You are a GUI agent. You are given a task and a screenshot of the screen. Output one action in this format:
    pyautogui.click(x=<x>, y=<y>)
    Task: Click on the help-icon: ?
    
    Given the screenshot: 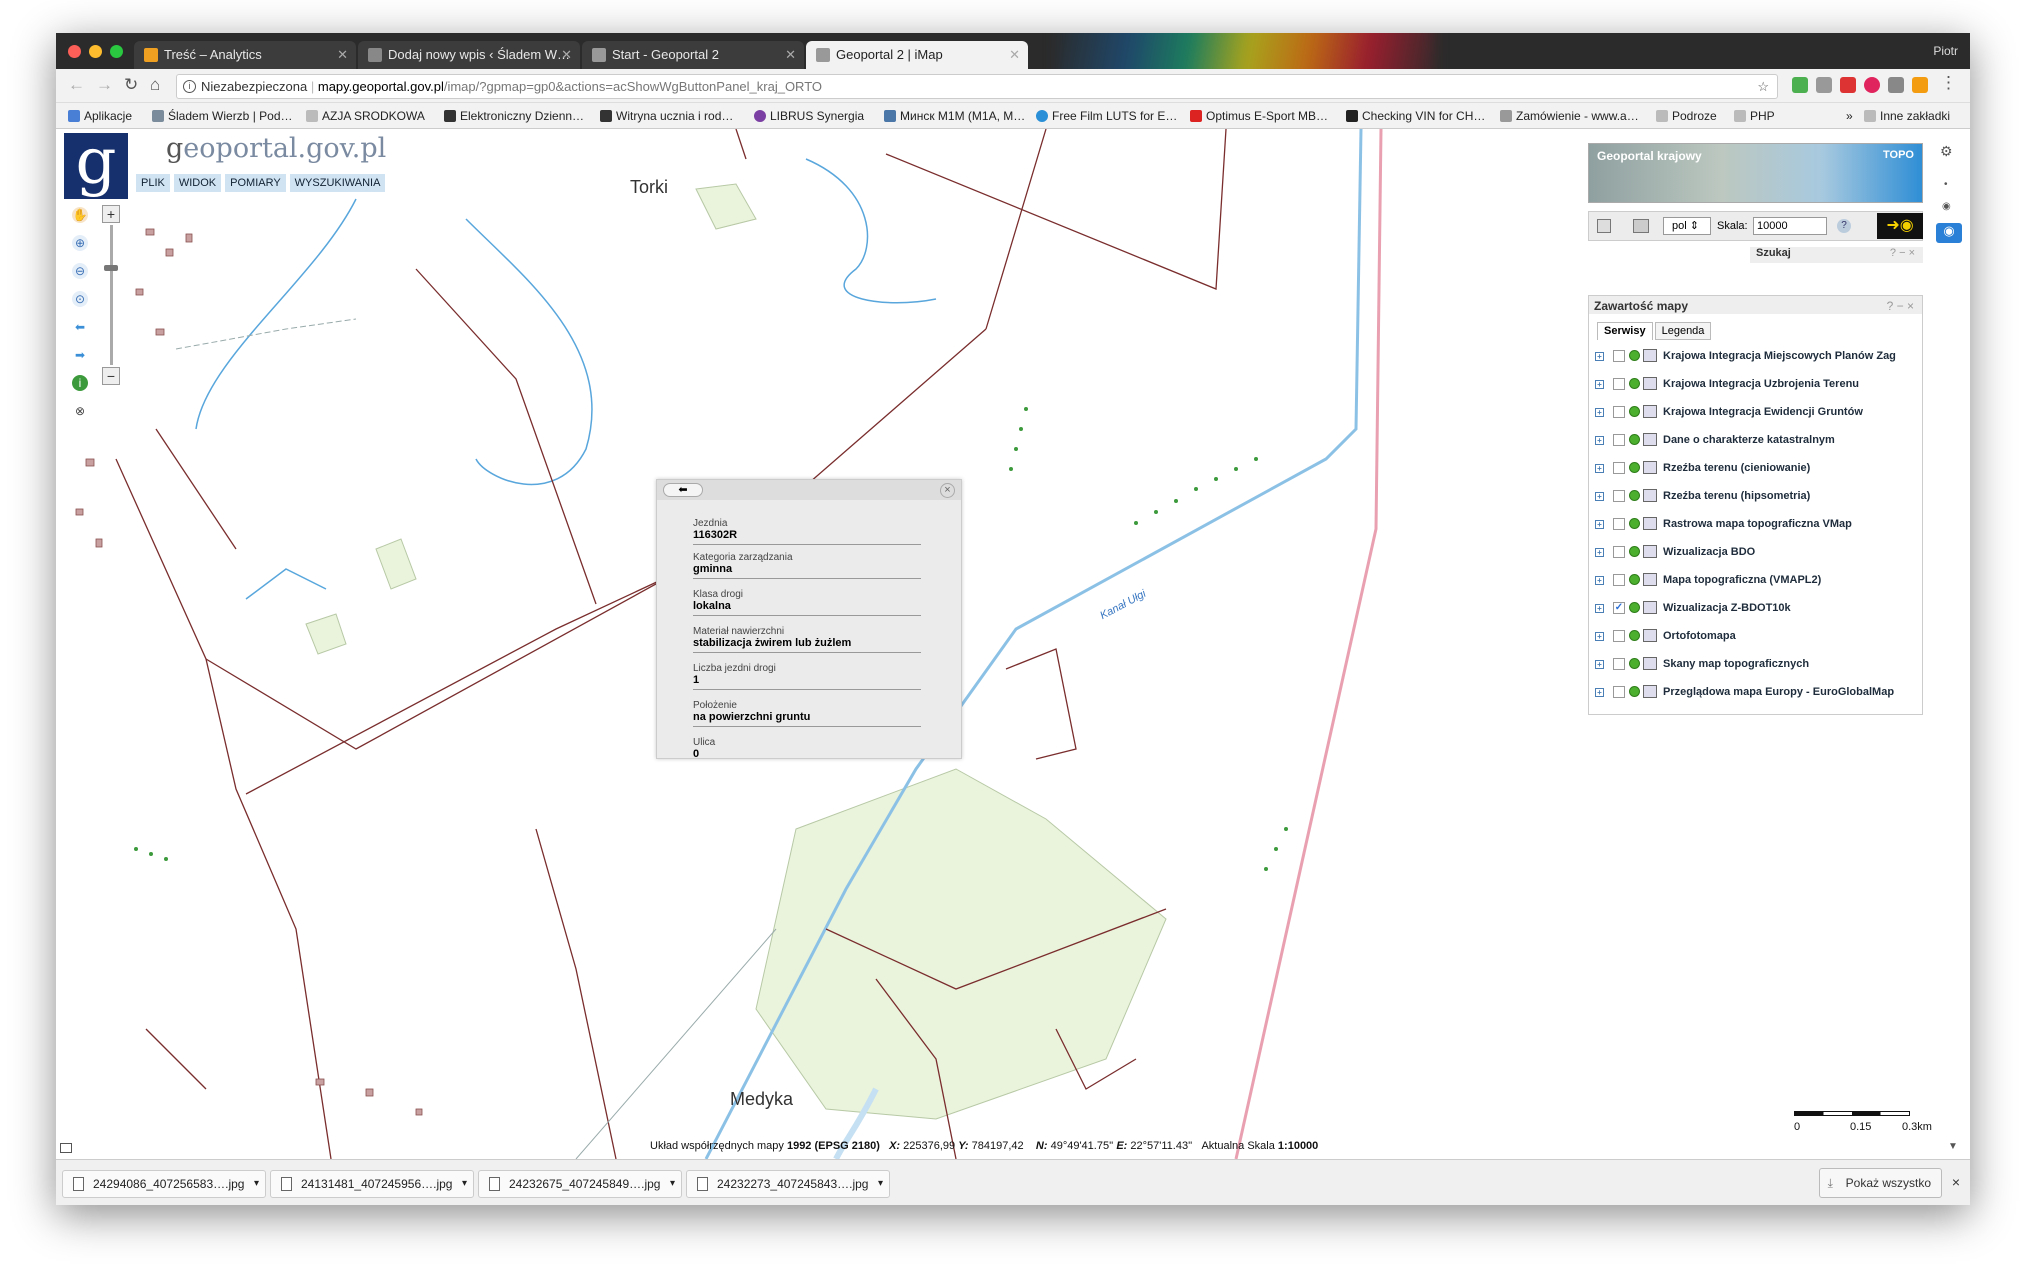 What is the action you would take?
    pyautogui.click(x=1844, y=226)
    